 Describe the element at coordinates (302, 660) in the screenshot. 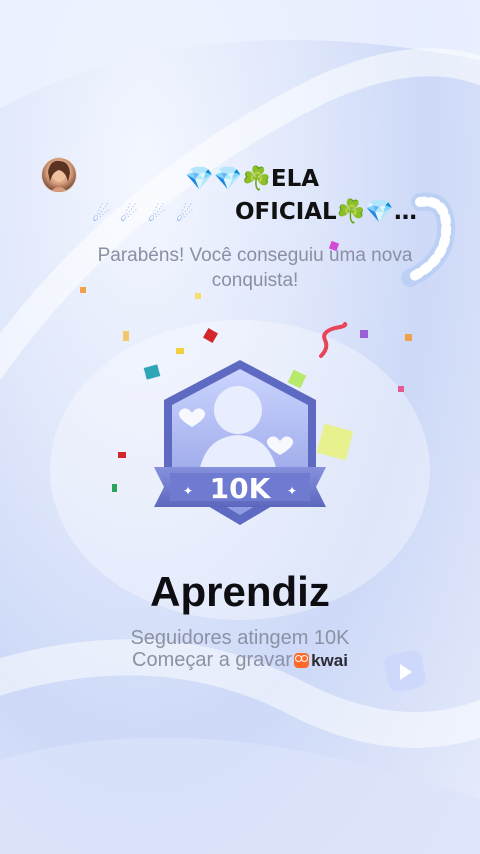

I see `kwai-logo-icon` at that location.